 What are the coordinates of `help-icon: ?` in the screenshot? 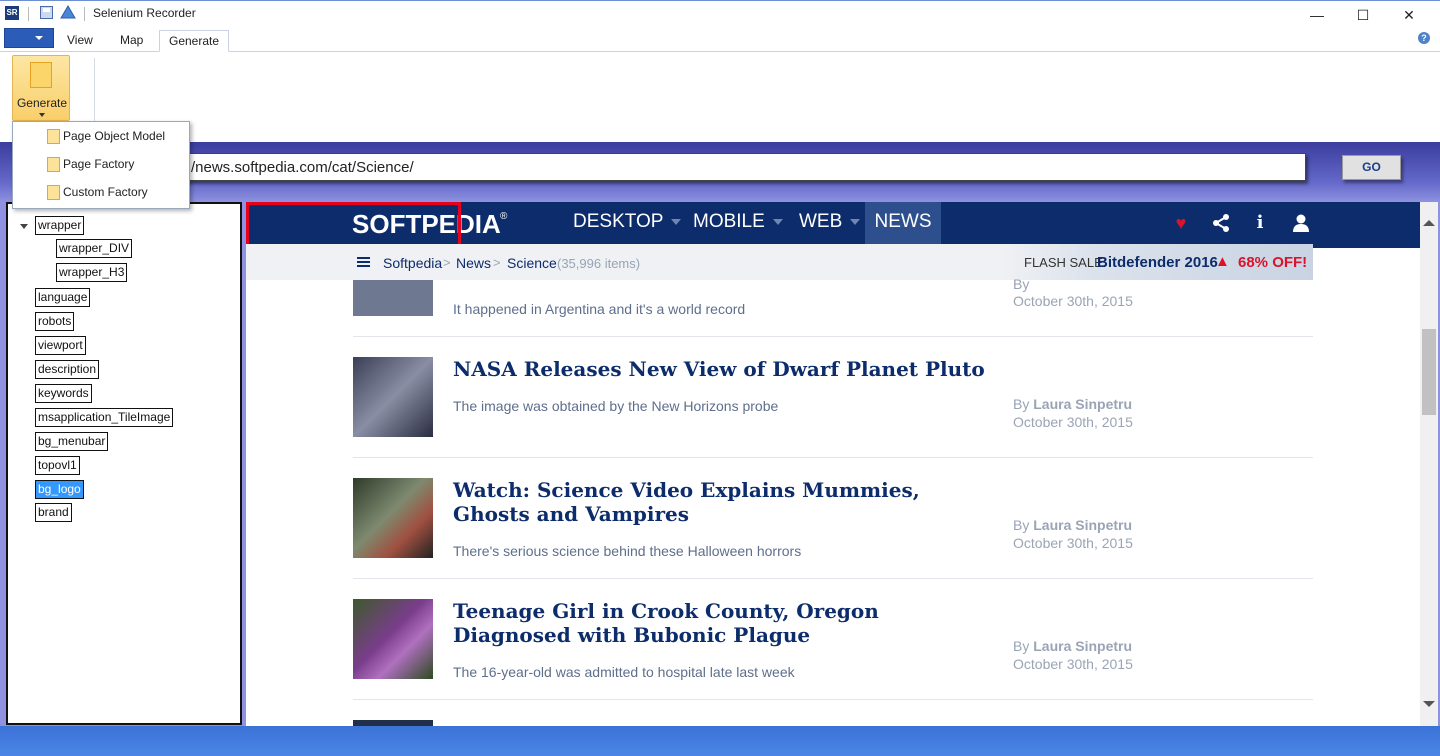 It's located at (1424, 38).